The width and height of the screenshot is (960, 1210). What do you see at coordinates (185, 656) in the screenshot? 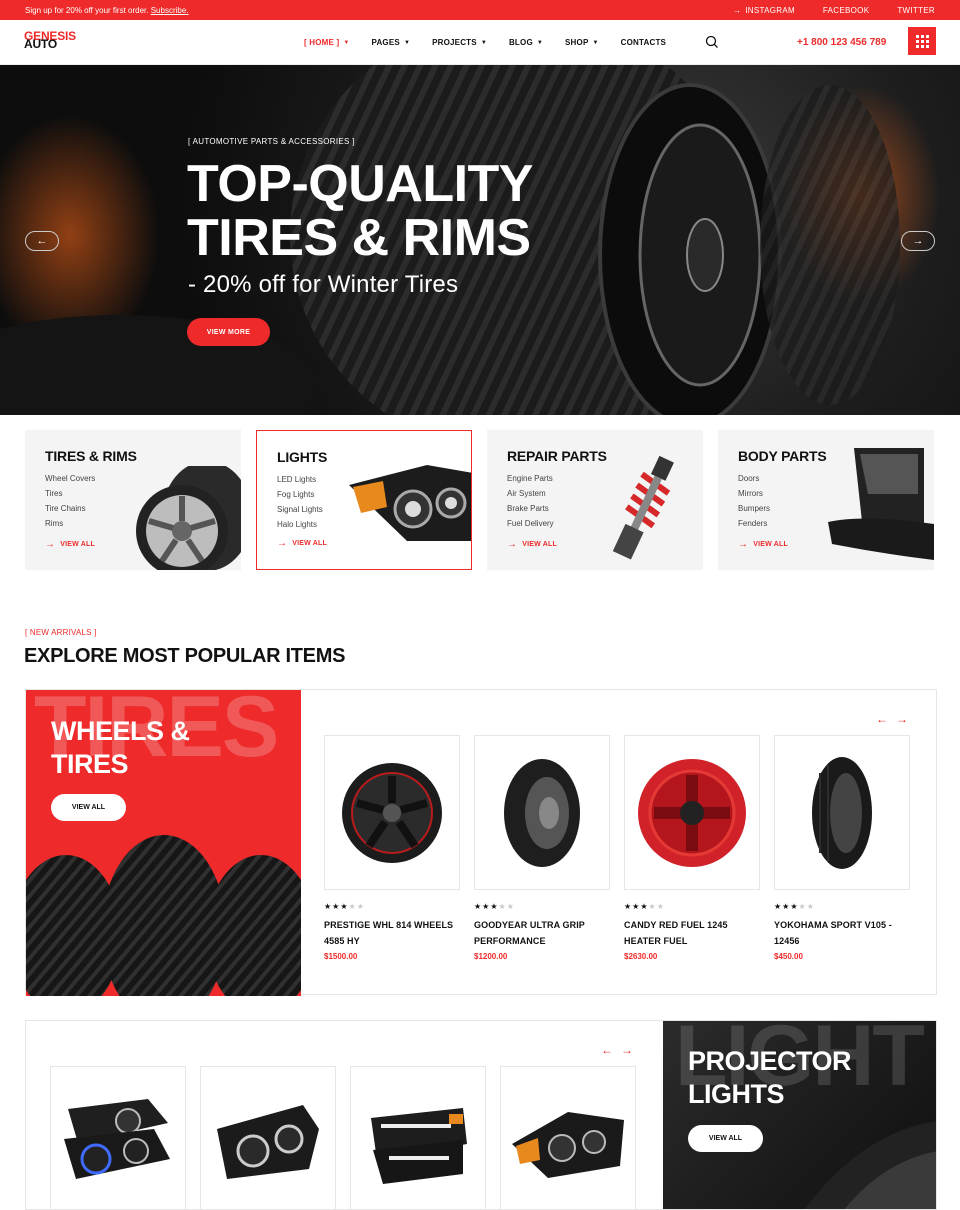
I see `section-title: EXPLORE MOST POPULAR ITEMS` at bounding box center [185, 656].